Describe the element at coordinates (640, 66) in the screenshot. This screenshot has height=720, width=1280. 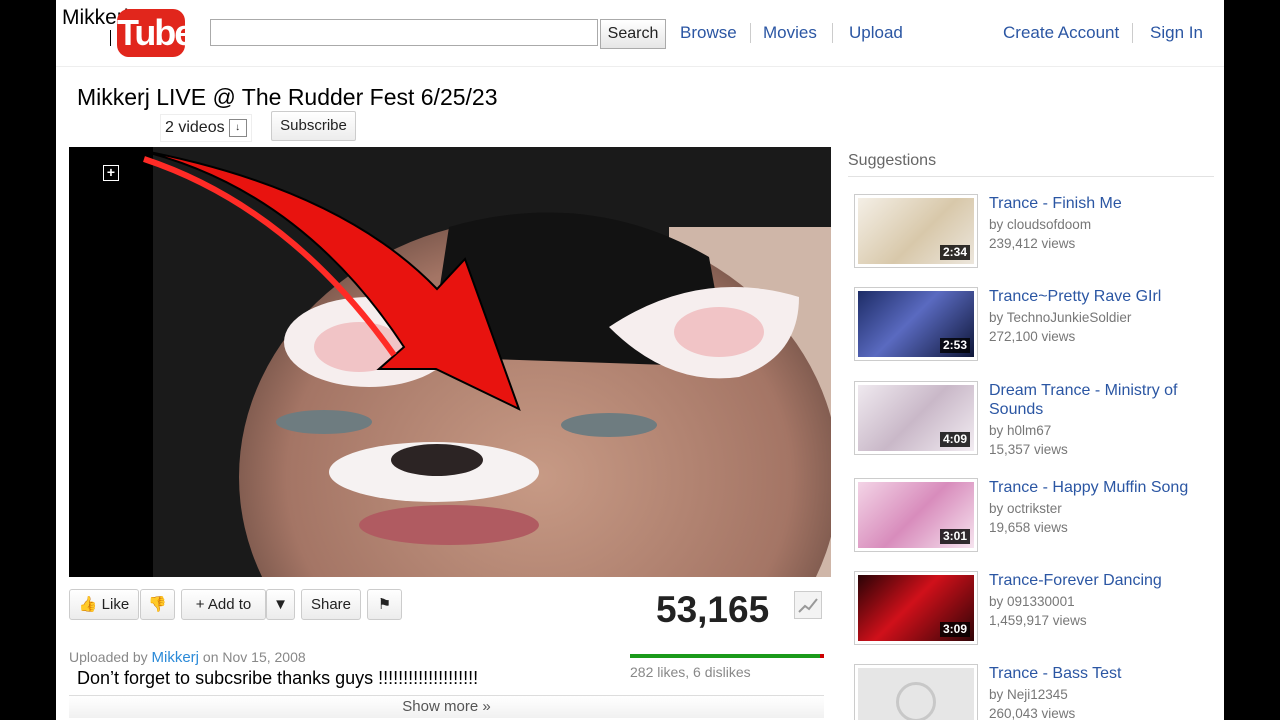
I see `header-divider` at that location.